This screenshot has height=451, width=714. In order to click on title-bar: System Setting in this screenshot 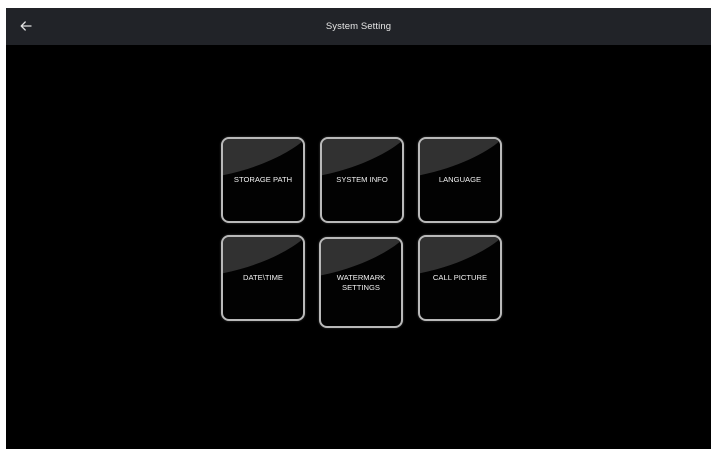, I will do `click(358, 26)`.